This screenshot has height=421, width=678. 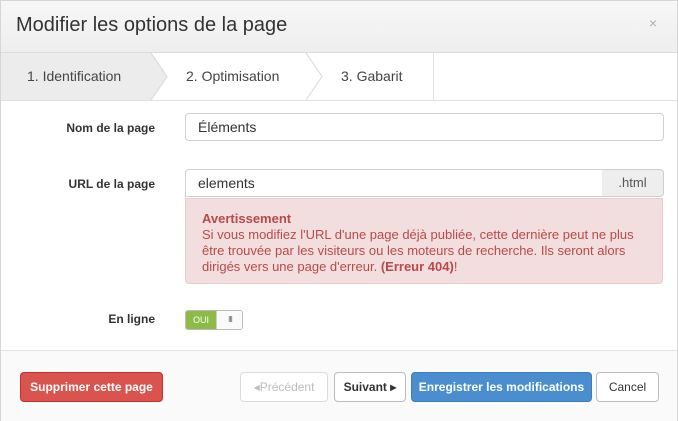 I want to click on step-label: 3. Gabarit, so click(x=372, y=76).